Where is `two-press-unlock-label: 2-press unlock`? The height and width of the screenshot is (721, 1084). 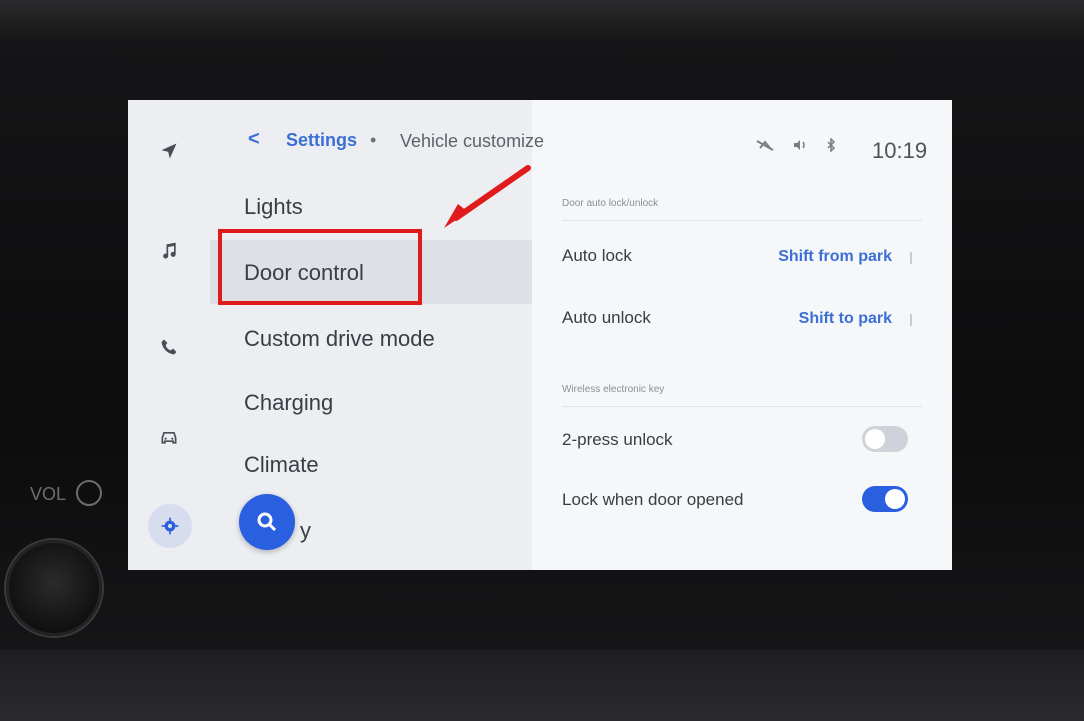
two-press-unlock-label: 2-press unlock is located at coordinates (617, 439).